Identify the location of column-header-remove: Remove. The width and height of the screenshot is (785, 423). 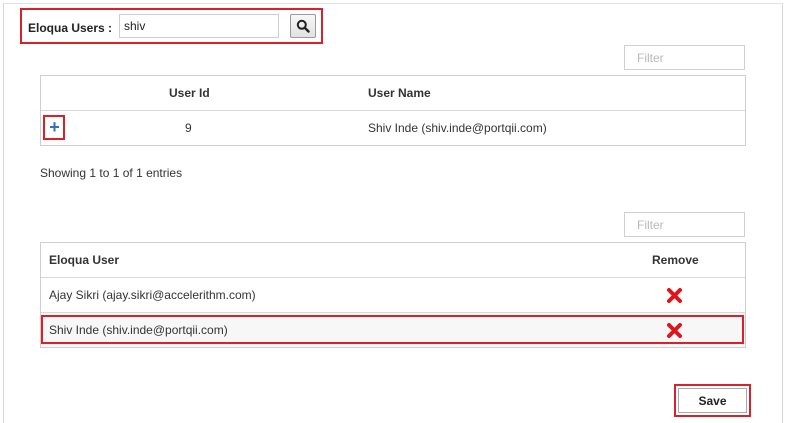
(675, 260).